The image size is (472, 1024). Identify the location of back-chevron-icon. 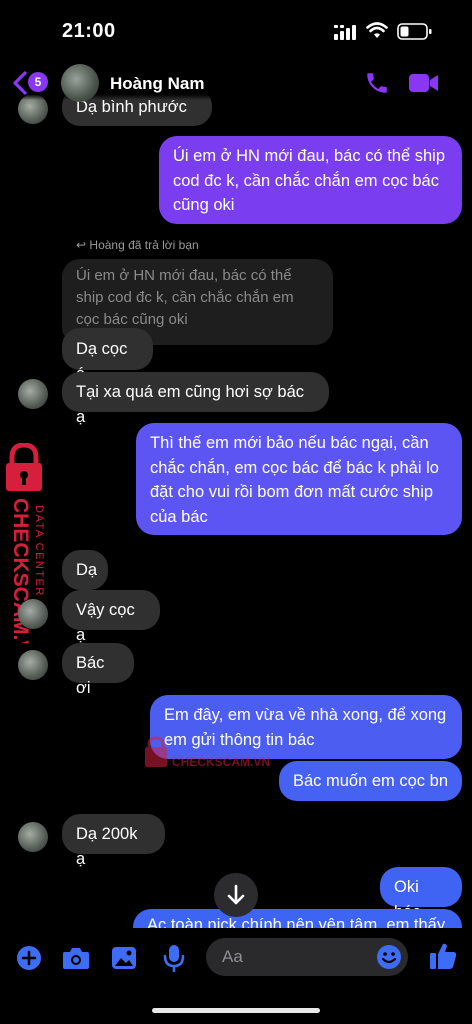
(20, 83).